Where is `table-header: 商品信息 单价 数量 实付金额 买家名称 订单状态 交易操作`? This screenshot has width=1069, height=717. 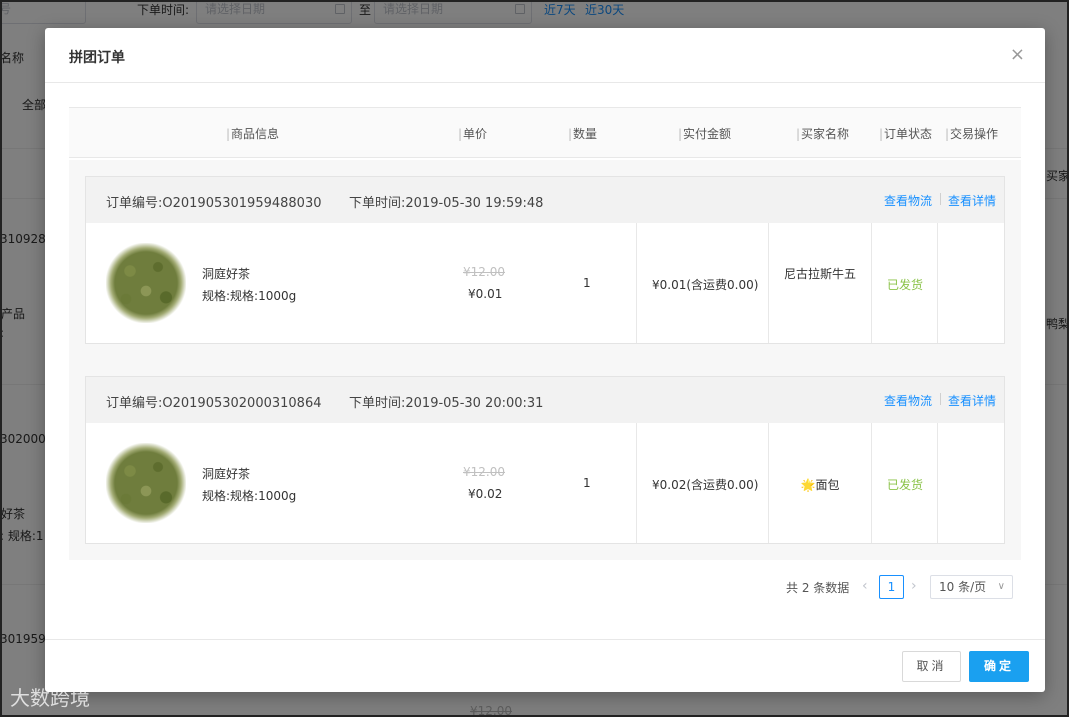
table-header: 商品信息 单价 数量 实付金额 买家名称 订单状态 交易操作 is located at coordinates (545, 132).